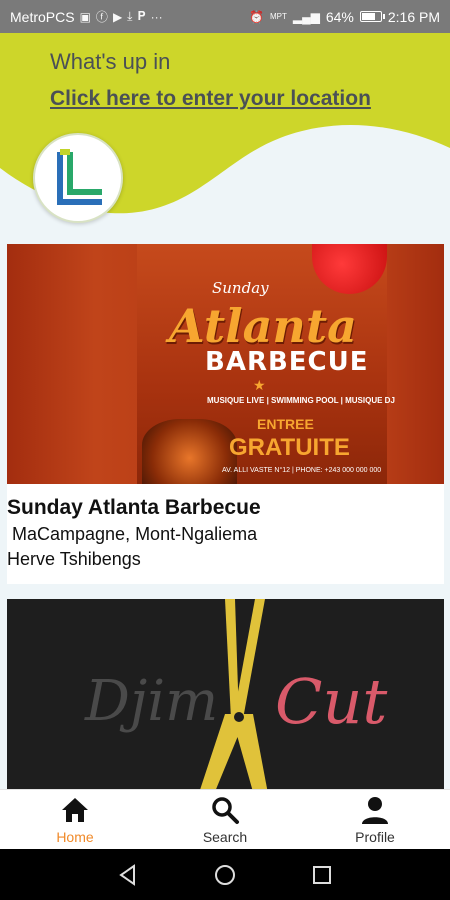 The width and height of the screenshot is (450, 900). I want to click on network-type-label: MPT, so click(278, 16).